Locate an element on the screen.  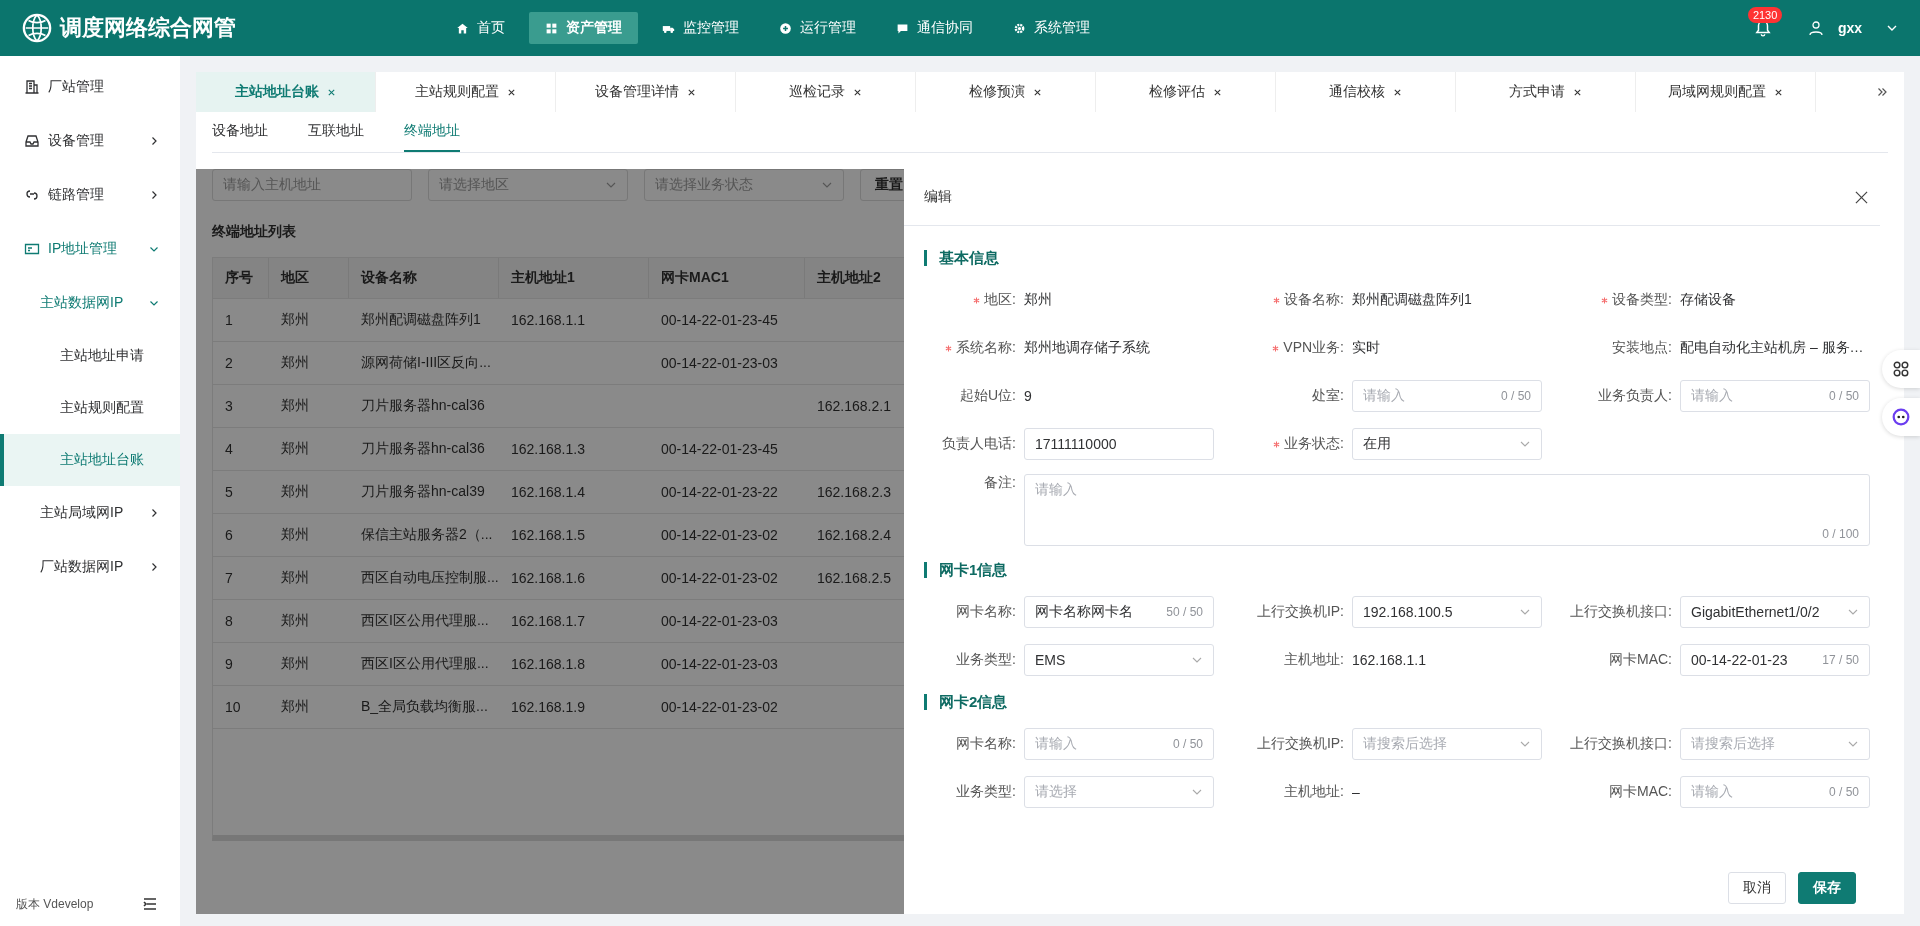
table-cell: 162.168.1.5 is located at coordinates (548, 535).